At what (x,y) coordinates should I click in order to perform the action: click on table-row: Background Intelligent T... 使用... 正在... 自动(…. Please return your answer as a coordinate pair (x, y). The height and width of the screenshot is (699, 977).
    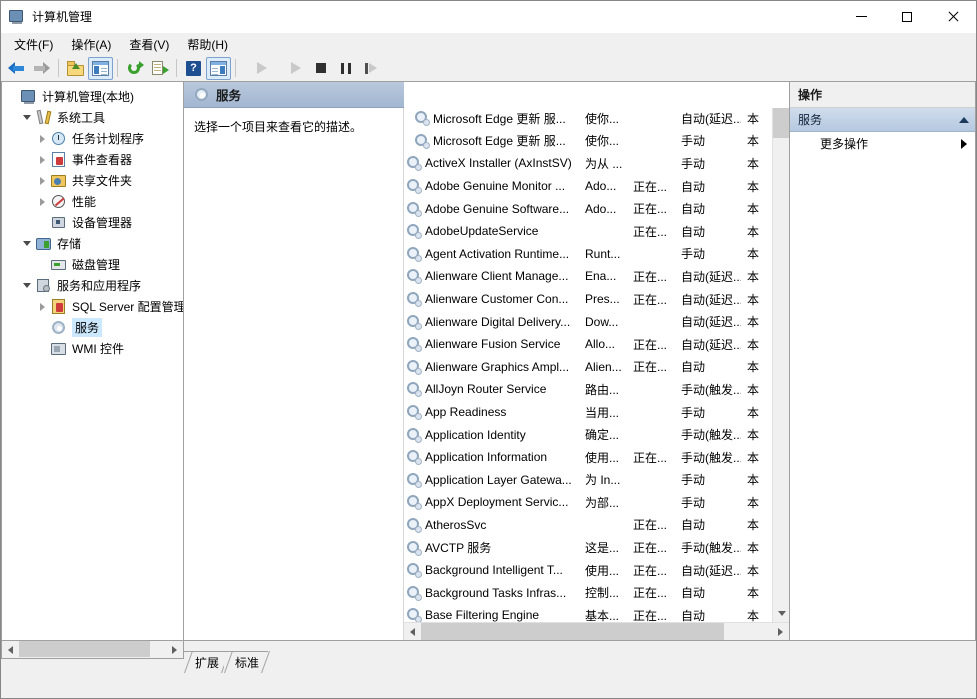
    Looking at the image, I should click on (596, 570).